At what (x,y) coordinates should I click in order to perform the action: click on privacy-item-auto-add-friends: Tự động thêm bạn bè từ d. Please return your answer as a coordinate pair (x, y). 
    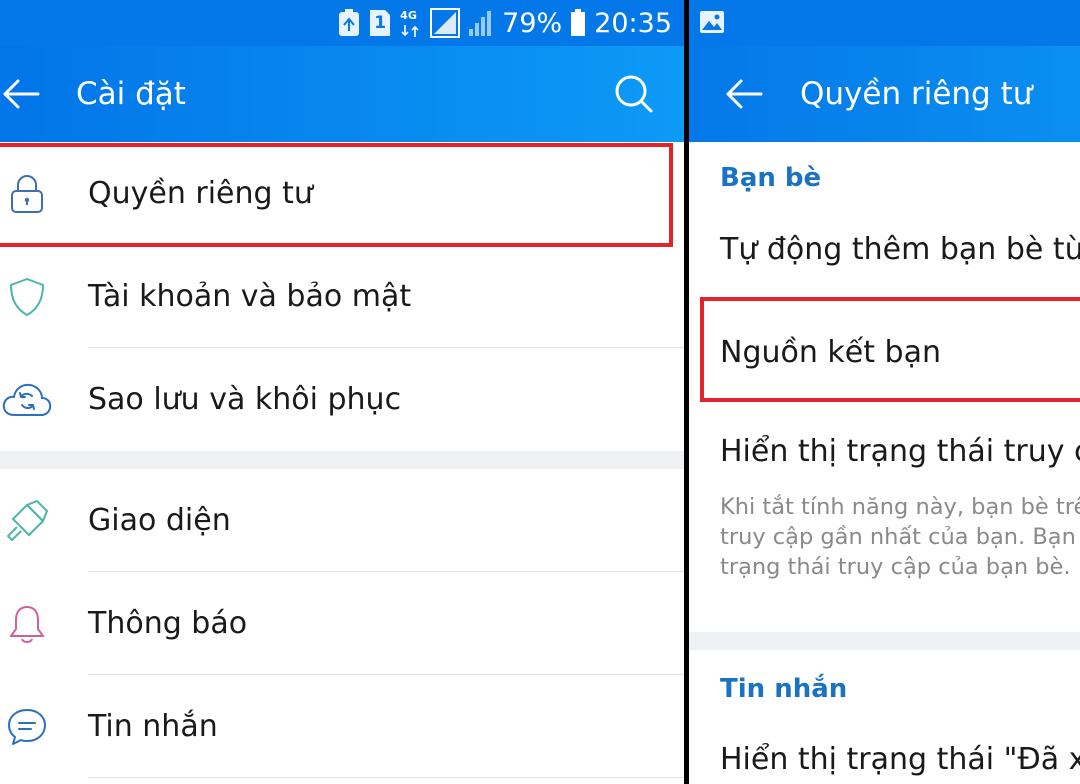
    Looking at the image, I should click on (900, 249).